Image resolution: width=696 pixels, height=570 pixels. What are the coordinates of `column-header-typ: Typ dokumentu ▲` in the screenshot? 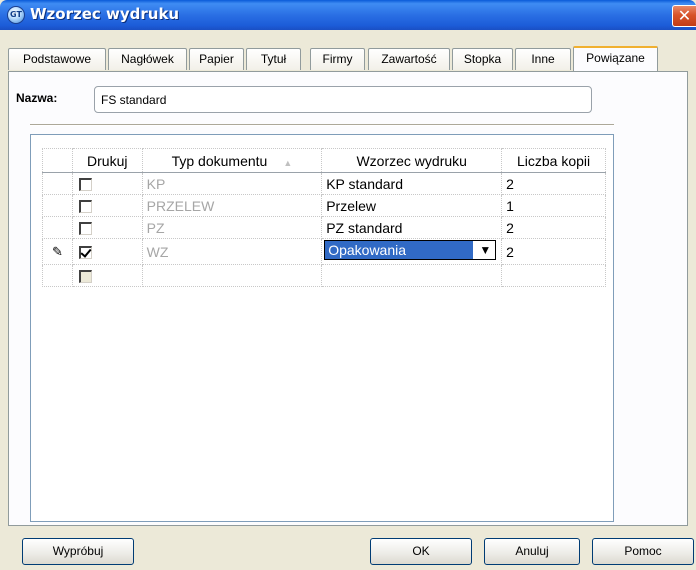 It's located at (232, 160).